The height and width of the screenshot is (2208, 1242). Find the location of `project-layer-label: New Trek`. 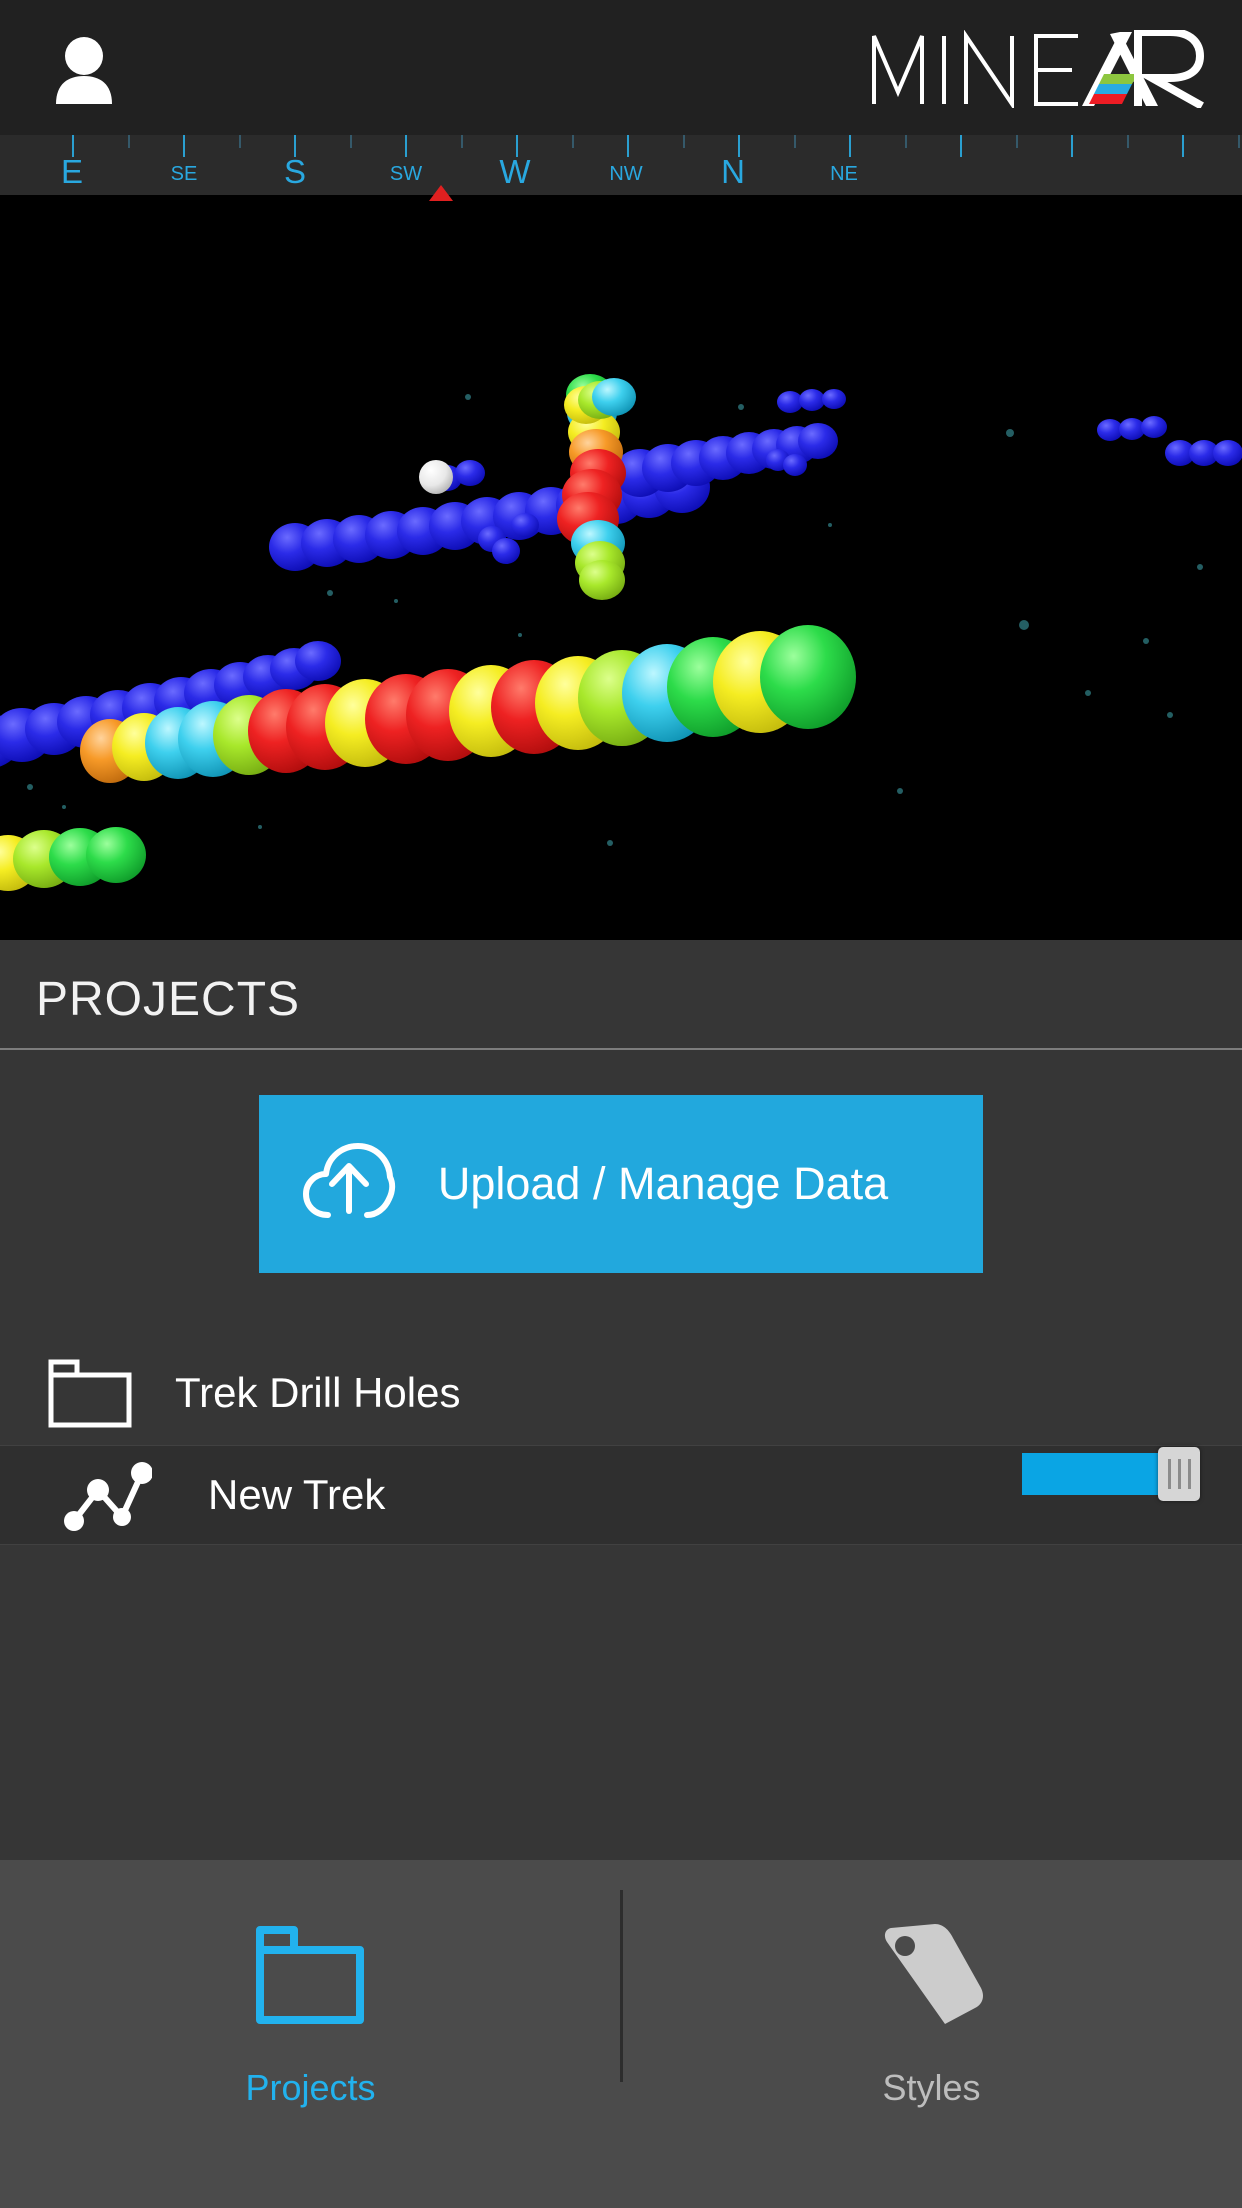

project-layer-label: New Trek is located at coordinates (297, 1494).